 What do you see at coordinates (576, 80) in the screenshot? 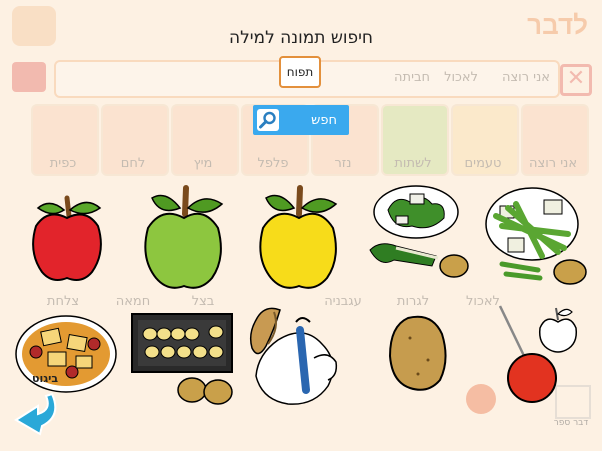
I see `close-icon: ✕` at bounding box center [576, 80].